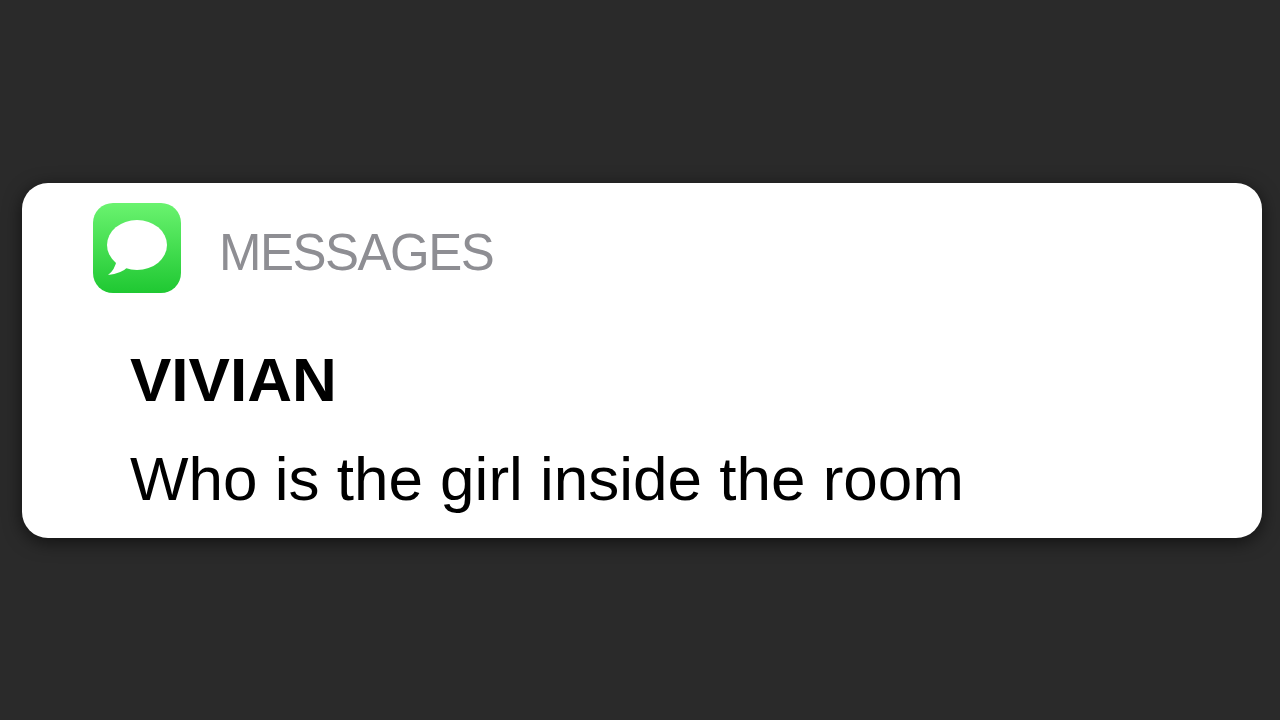  Describe the element at coordinates (137, 248) in the screenshot. I see `speech-bubble-icon` at that location.